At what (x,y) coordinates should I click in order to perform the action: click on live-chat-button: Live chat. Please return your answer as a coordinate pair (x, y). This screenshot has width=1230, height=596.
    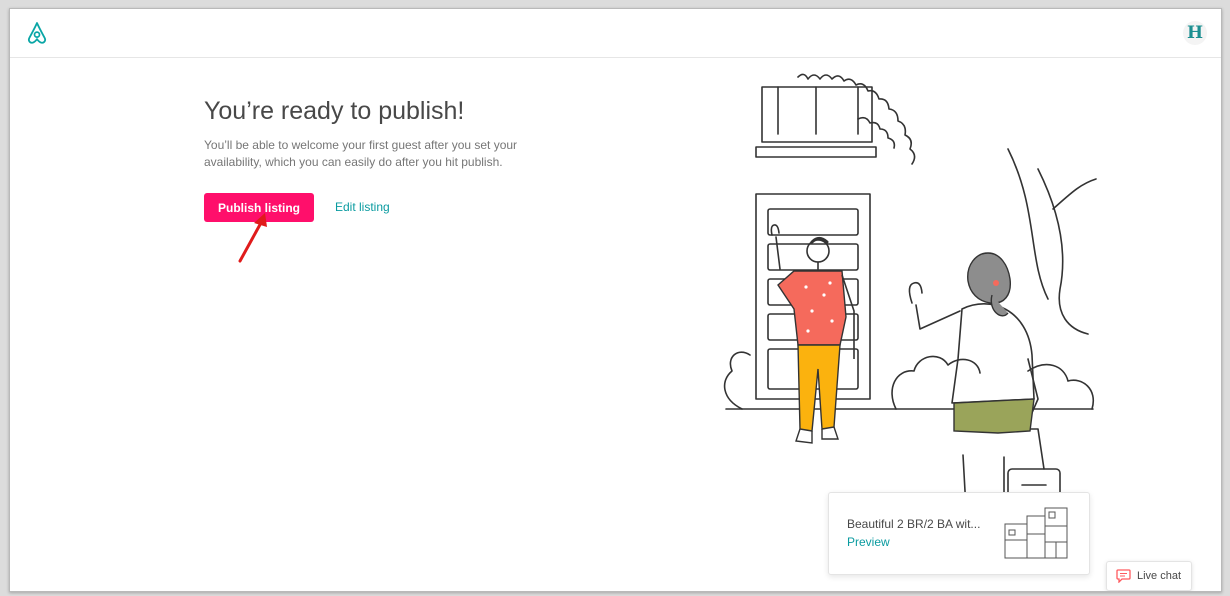
    Looking at the image, I should click on (1149, 576).